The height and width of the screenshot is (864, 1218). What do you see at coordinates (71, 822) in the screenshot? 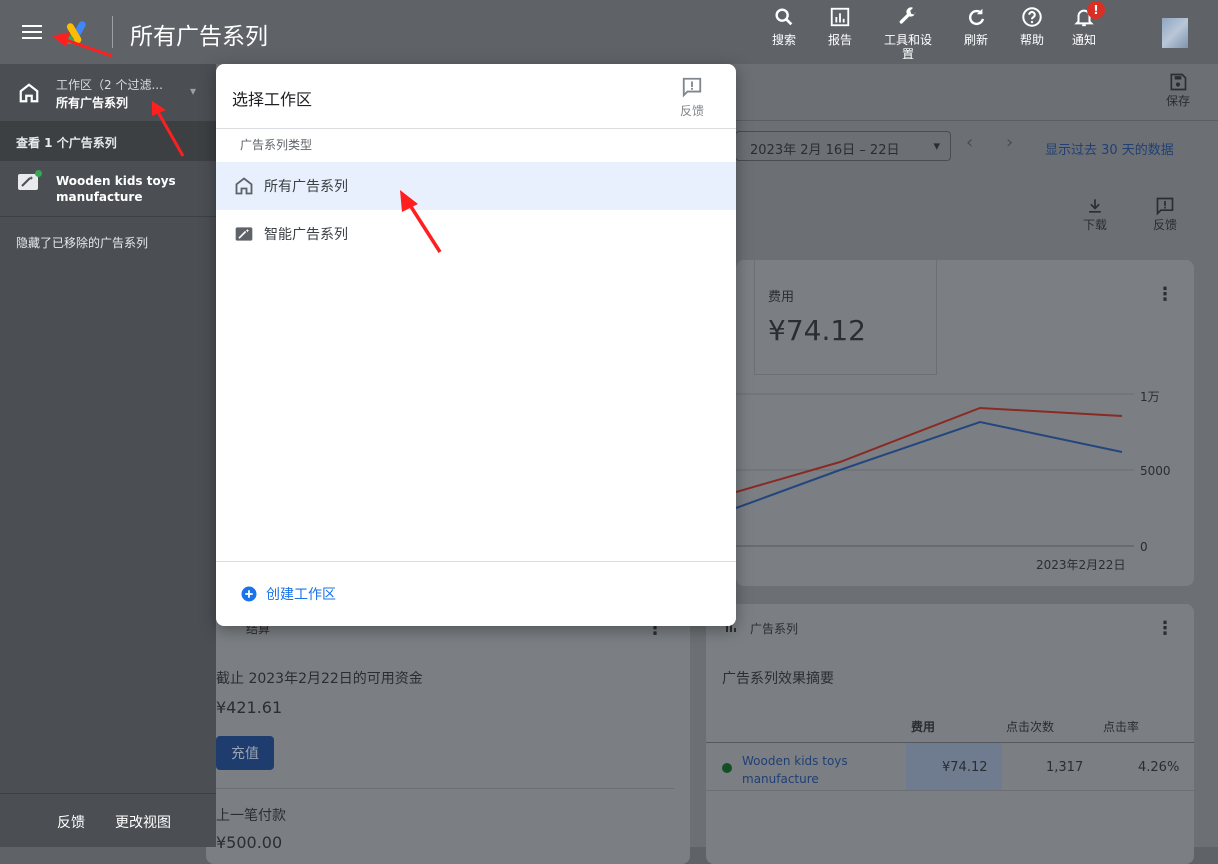
I see `nav-feedback-button: 反馈` at bounding box center [71, 822].